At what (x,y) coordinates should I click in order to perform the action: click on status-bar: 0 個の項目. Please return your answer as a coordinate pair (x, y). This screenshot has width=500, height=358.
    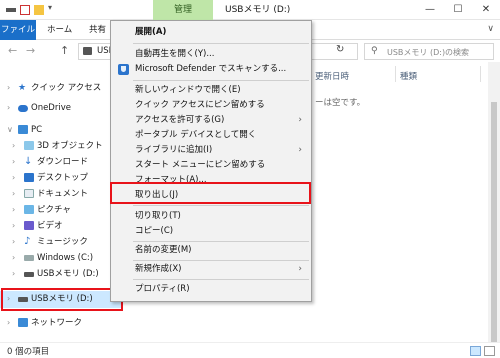
    Looking at the image, I should click on (250, 350).